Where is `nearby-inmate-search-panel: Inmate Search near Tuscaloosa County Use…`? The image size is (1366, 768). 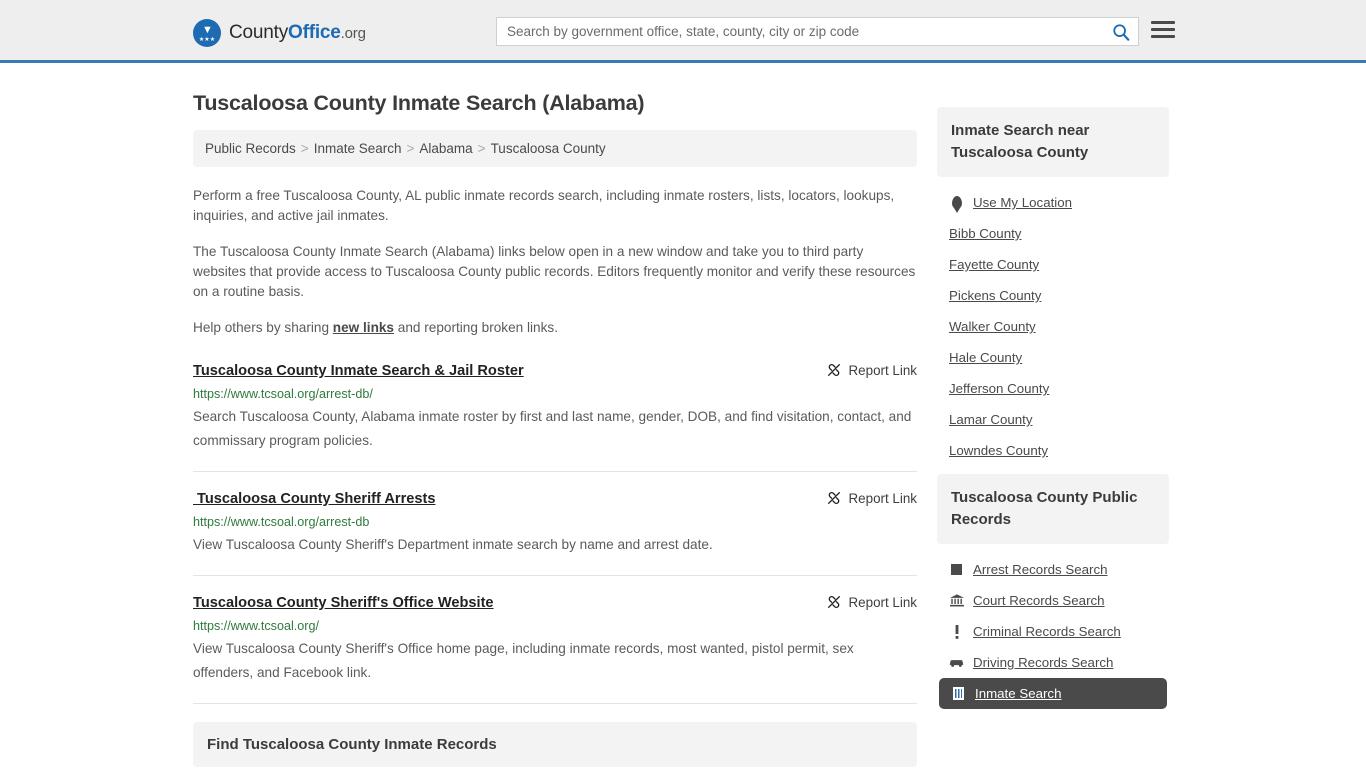 nearby-inmate-search-panel: Inmate Search near Tuscaloosa County Use… is located at coordinates (1053, 286).